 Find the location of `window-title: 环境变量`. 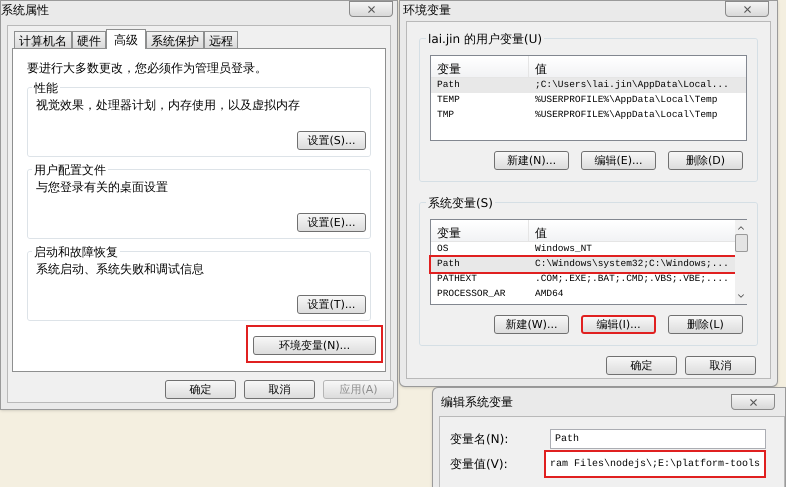

window-title: 环境变量 is located at coordinates (426, 10).